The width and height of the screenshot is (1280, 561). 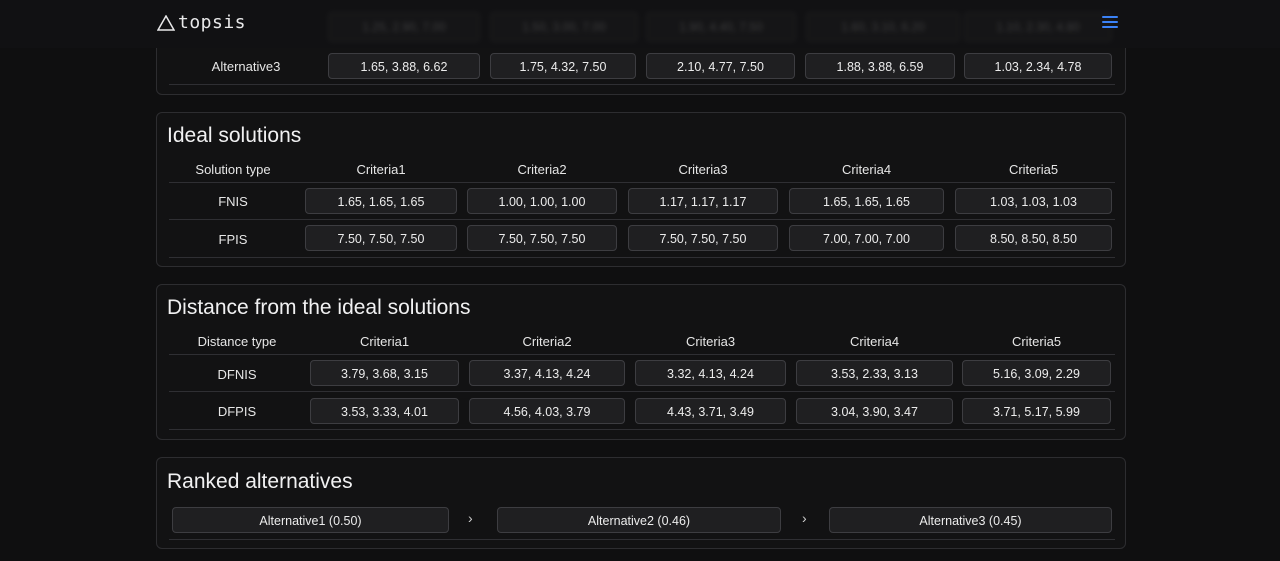 What do you see at coordinates (564, 27) in the screenshot?
I see `ghost-cell: 1.50, 3.00, 7.00` at bounding box center [564, 27].